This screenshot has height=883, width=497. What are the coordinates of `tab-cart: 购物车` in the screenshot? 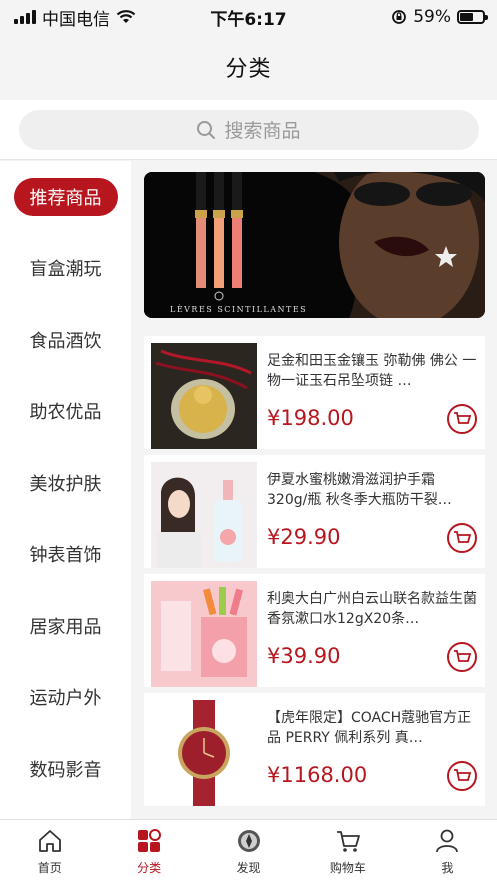 It's located at (347, 851).